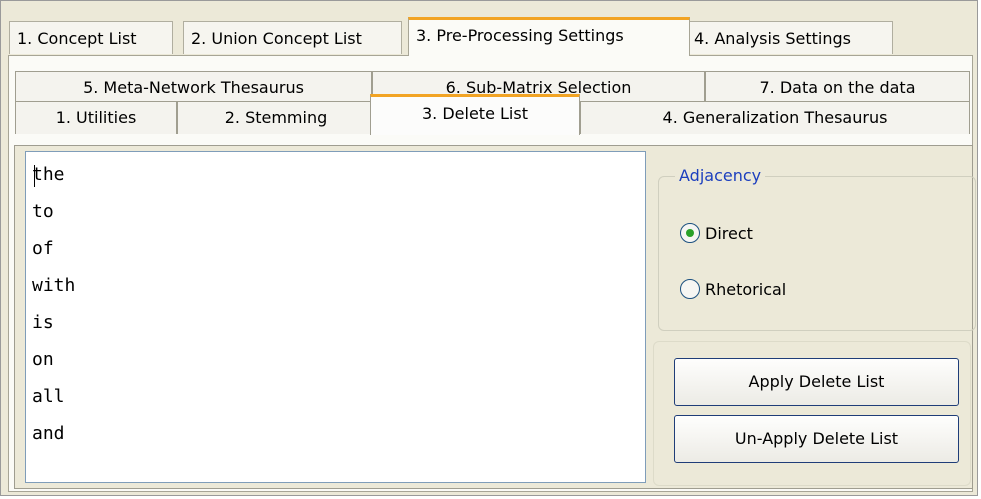 The image size is (981, 499). I want to click on delete-word: all, so click(48, 396).